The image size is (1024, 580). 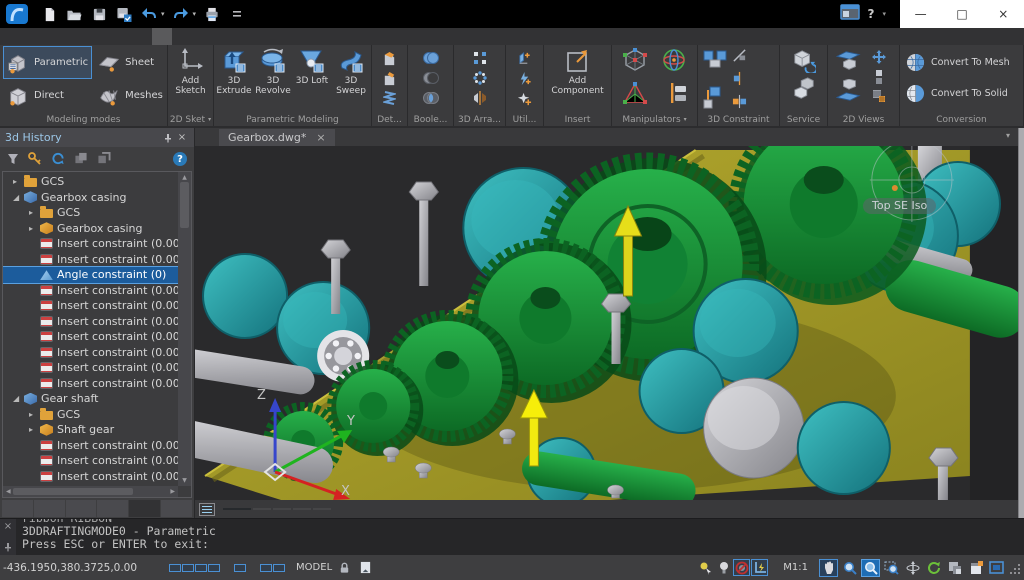 What do you see at coordinates (962, 14) in the screenshot?
I see `maximize-button: □` at bounding box center [962, 14].